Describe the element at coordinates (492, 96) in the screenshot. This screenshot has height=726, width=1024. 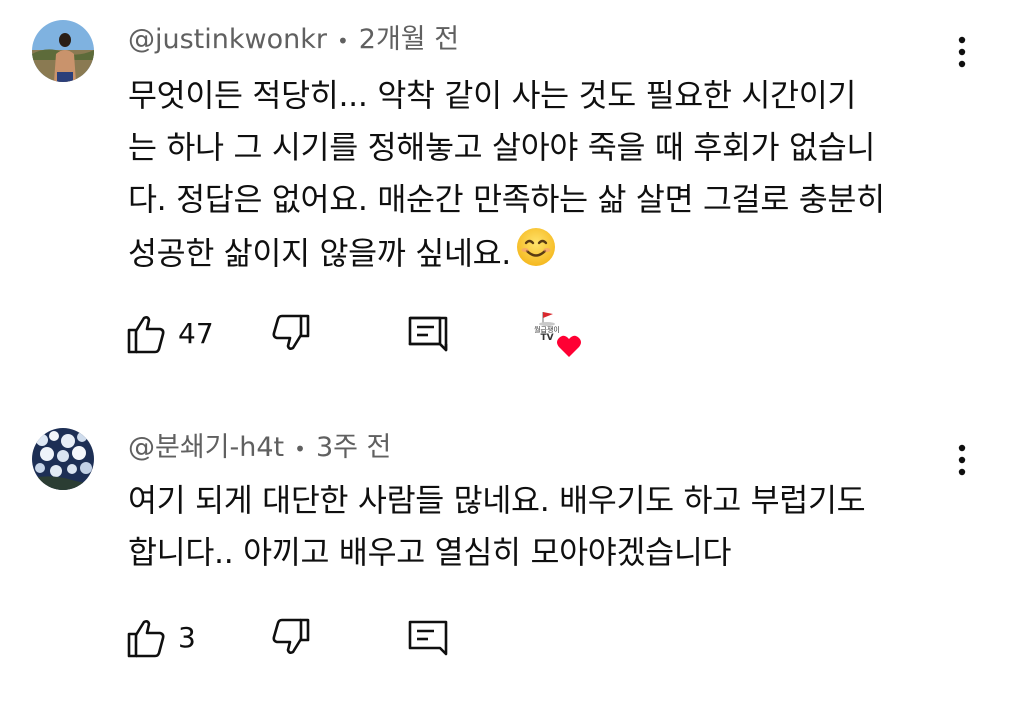
I see `comment-text-line: 무엇이든 적당히... 악착 같이 사는 것도 필요한 시간이기` at that location.